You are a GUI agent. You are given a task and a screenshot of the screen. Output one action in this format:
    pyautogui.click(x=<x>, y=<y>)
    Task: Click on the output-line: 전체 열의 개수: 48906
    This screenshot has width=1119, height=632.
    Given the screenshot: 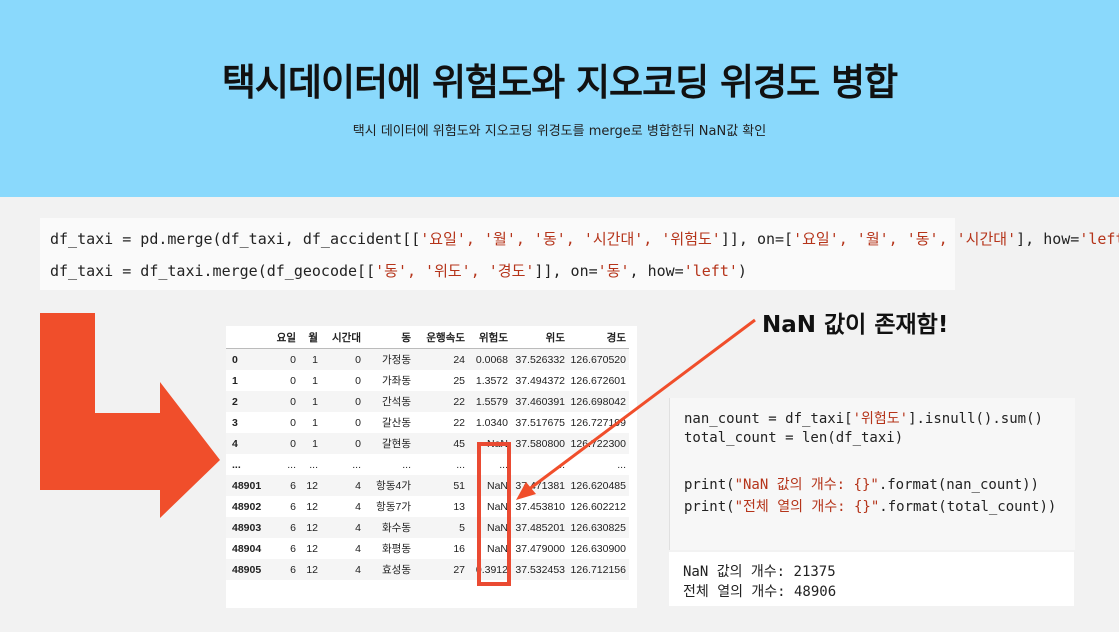 What is the action you would take?
    pyautogui.click(x=760, y=592)
    